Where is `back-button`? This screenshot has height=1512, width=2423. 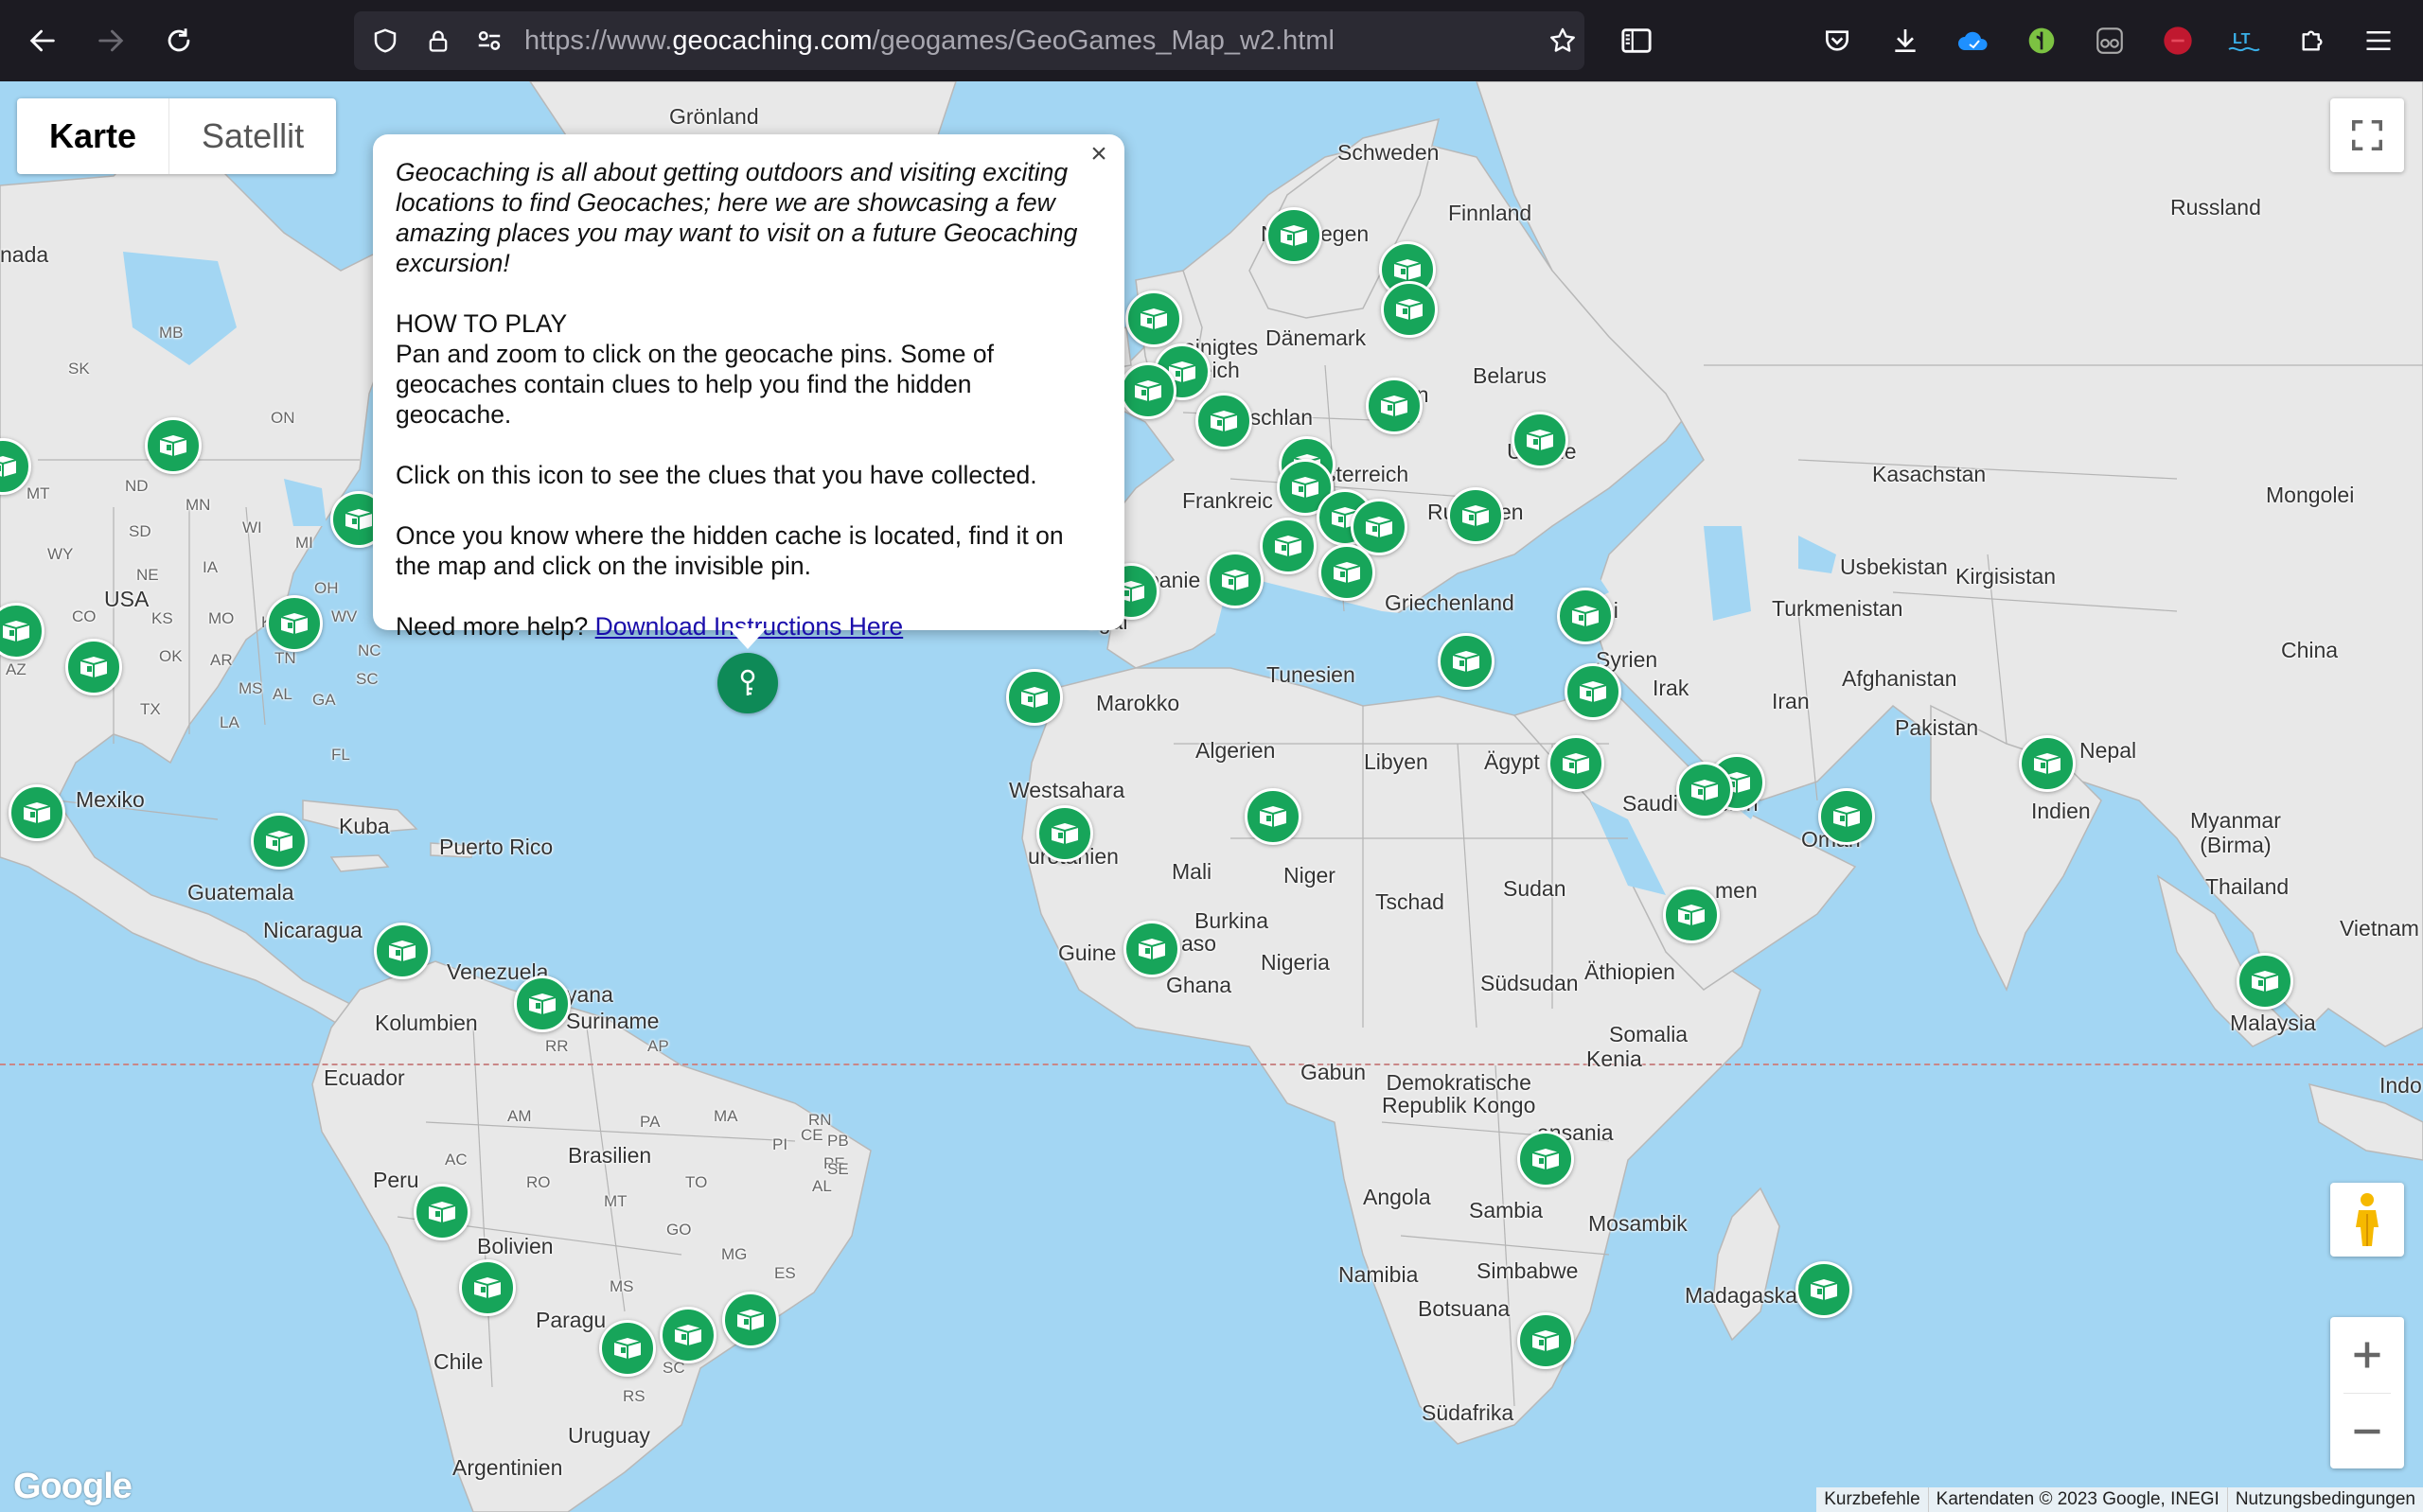 back-button is located at coordinates (42, 40).